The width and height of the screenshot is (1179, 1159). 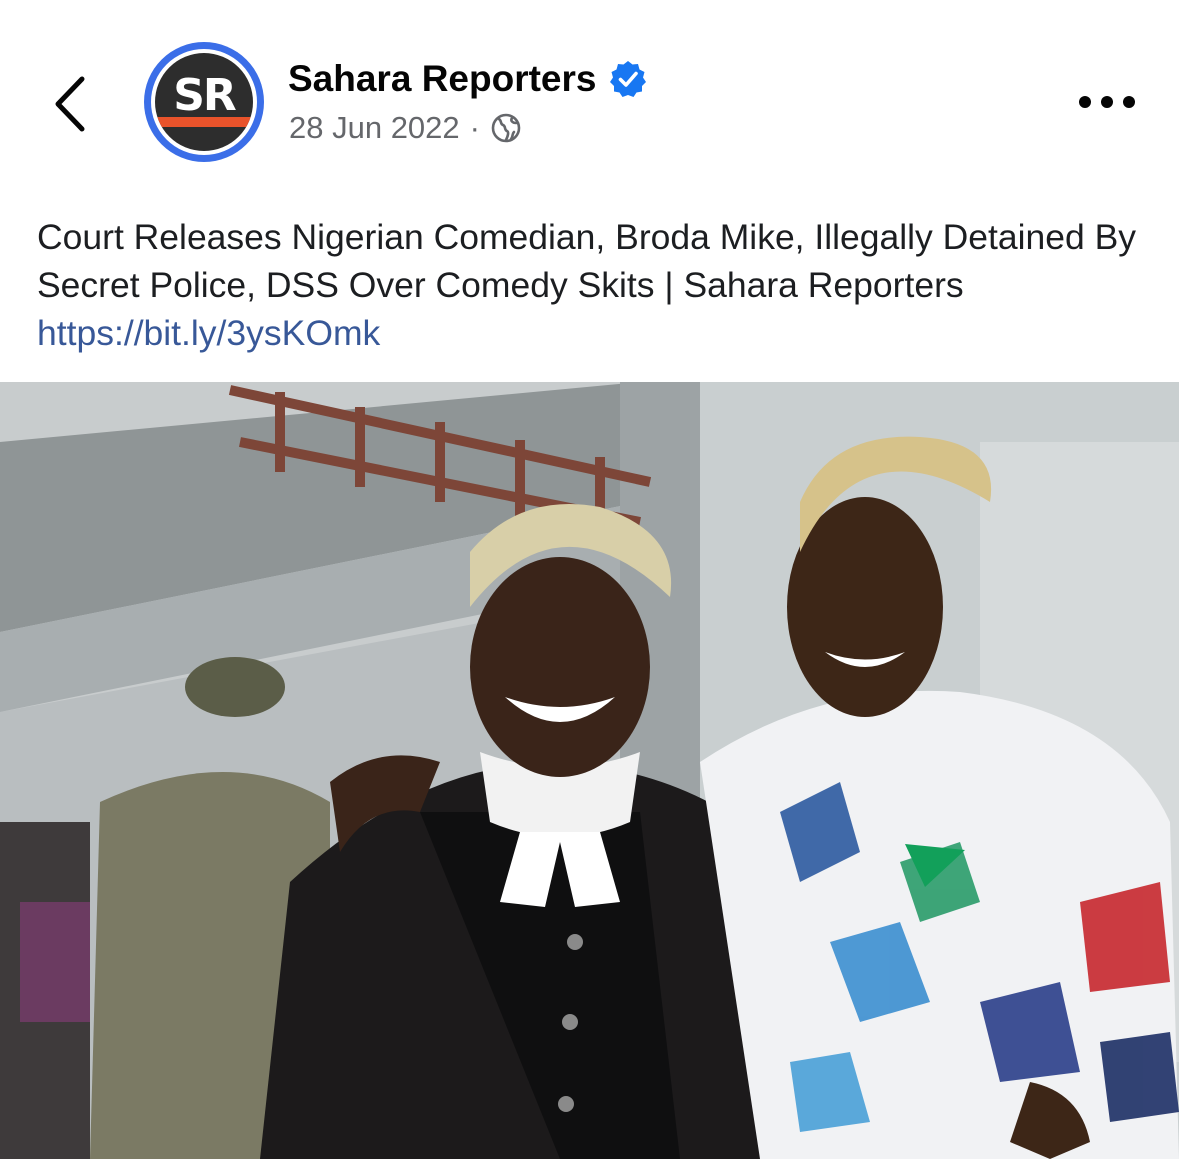 I want to click on more-options-button, so click(x=1107, y=102).